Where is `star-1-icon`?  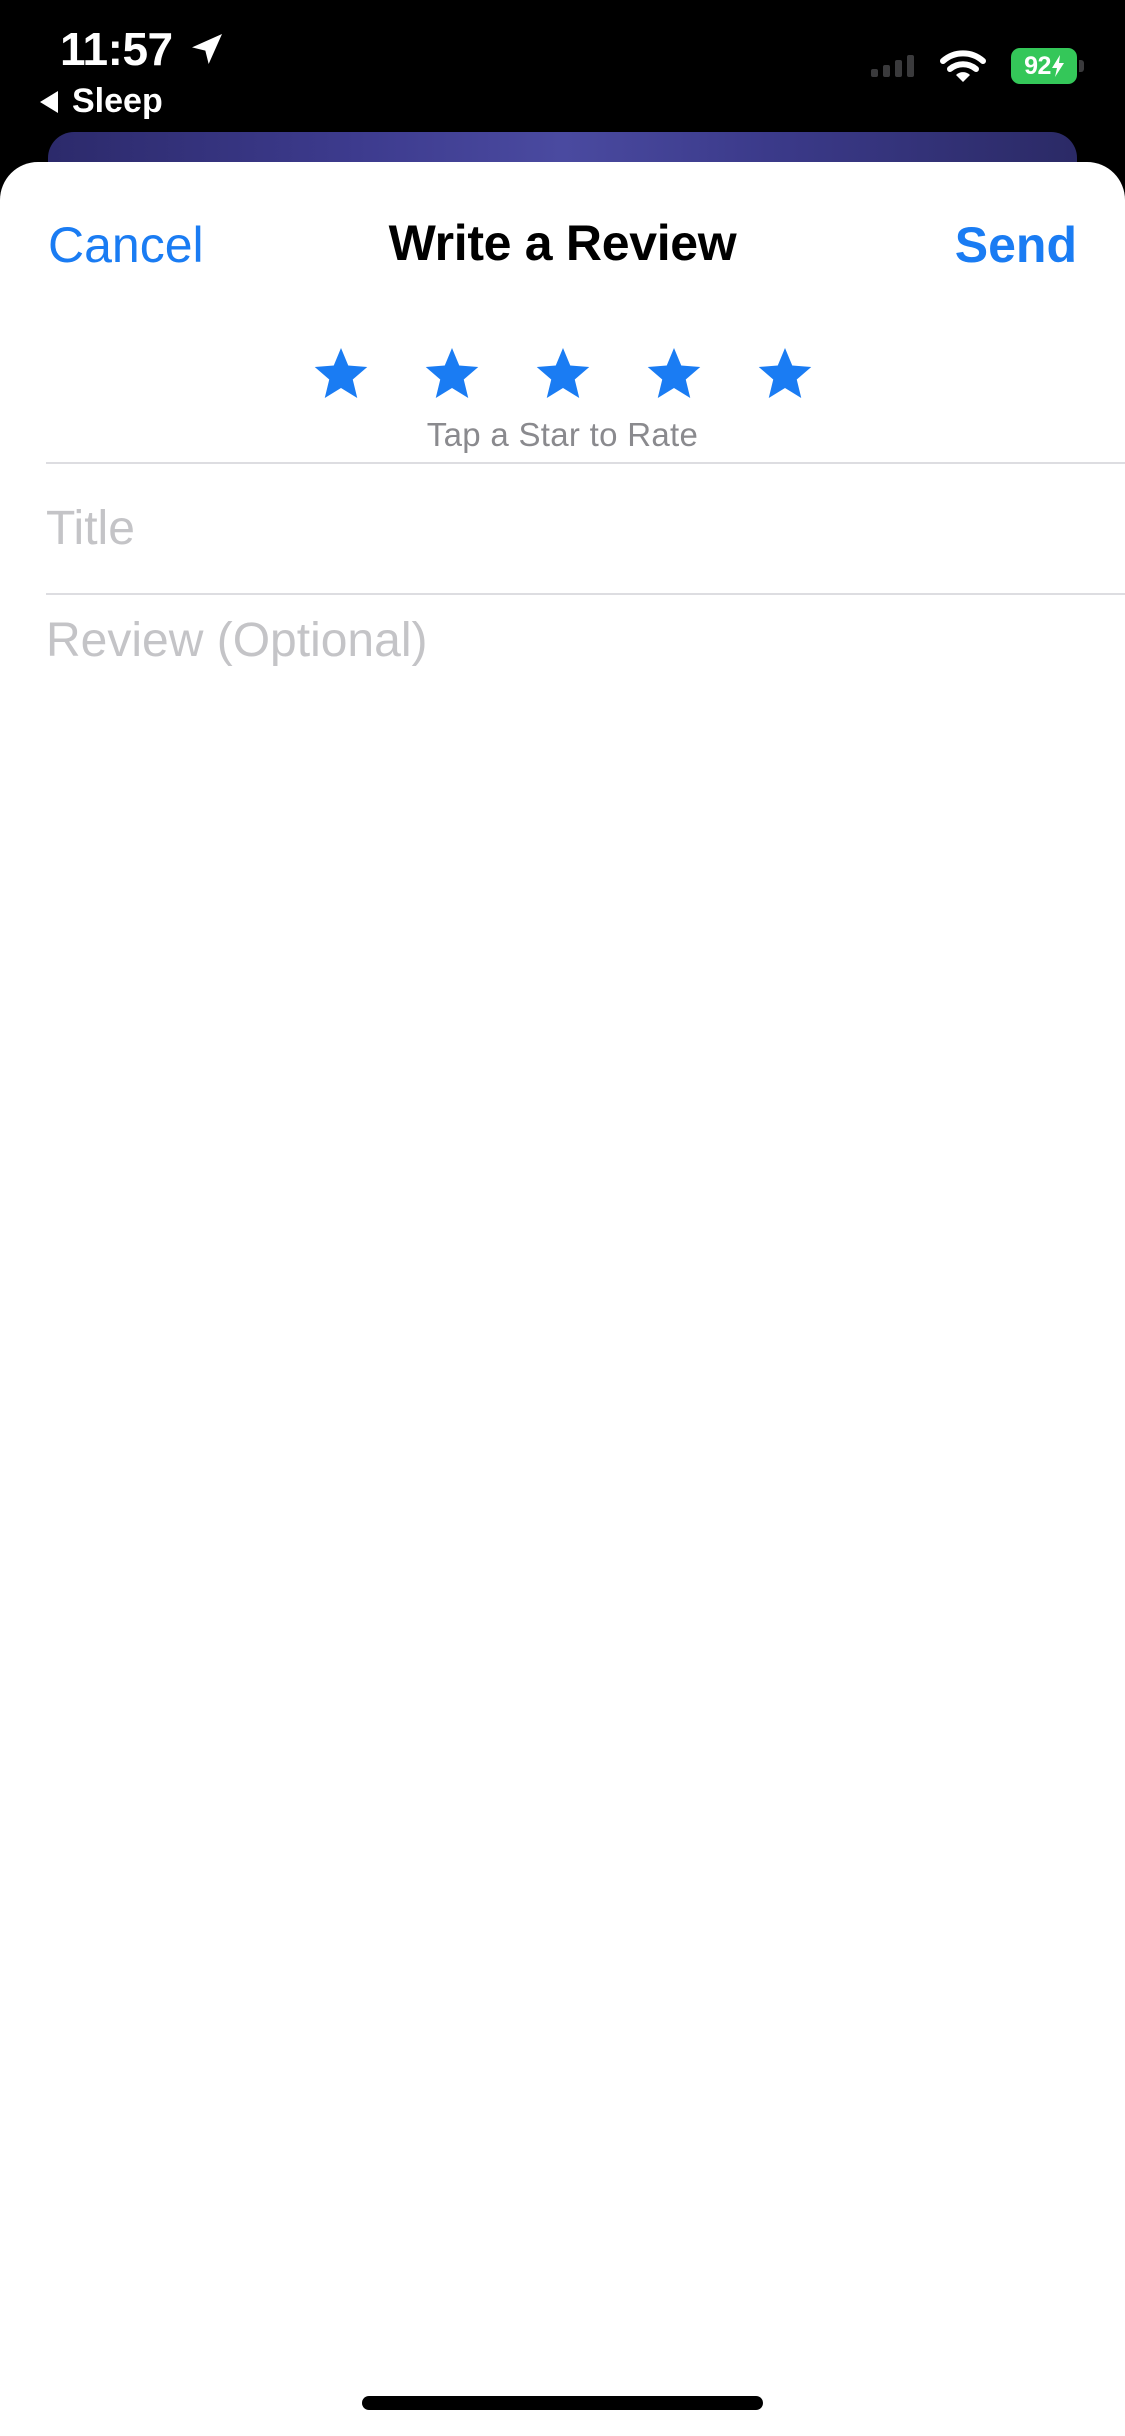 star-1-icon is located at coordinates (341, 374).